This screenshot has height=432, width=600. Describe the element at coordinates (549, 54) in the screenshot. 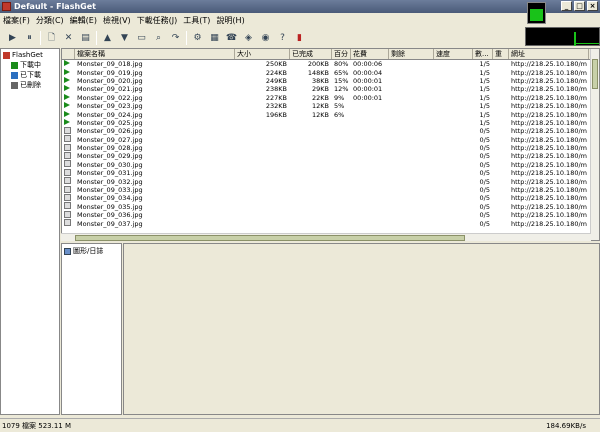

I see `column-header: 網址` at that location.